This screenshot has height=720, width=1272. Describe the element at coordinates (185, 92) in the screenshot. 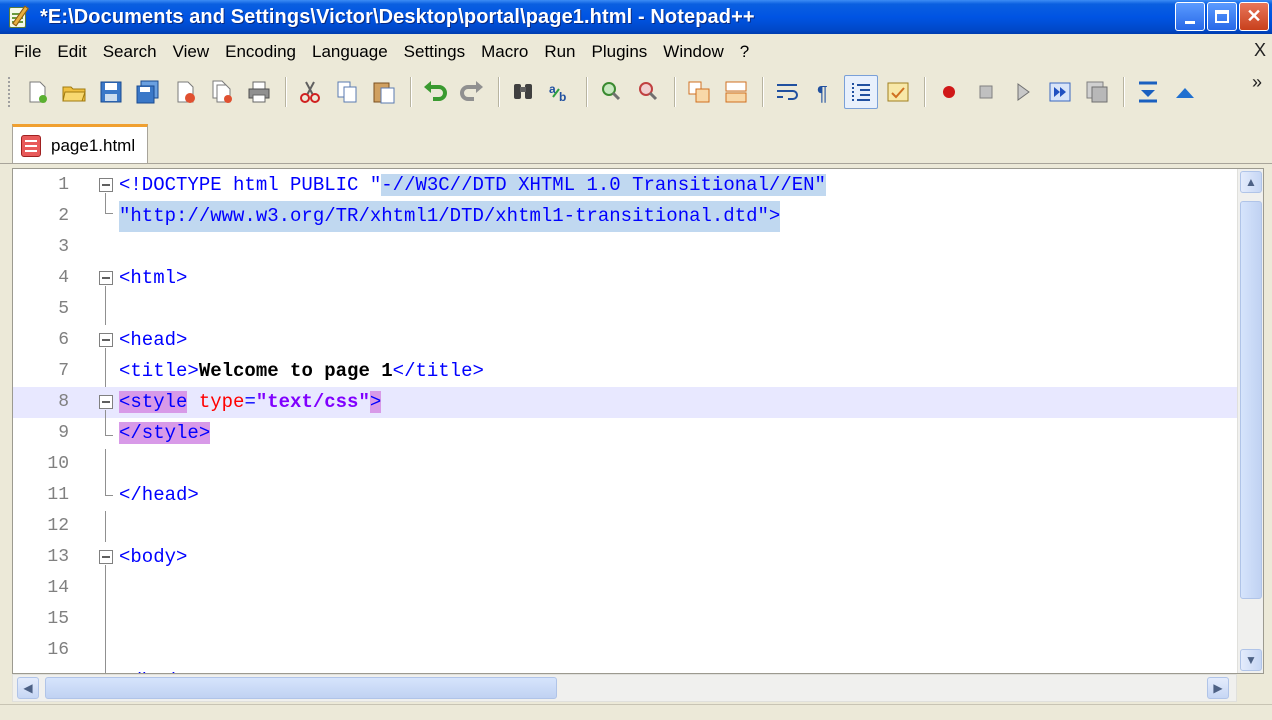

I see `close-file-button` at that location.